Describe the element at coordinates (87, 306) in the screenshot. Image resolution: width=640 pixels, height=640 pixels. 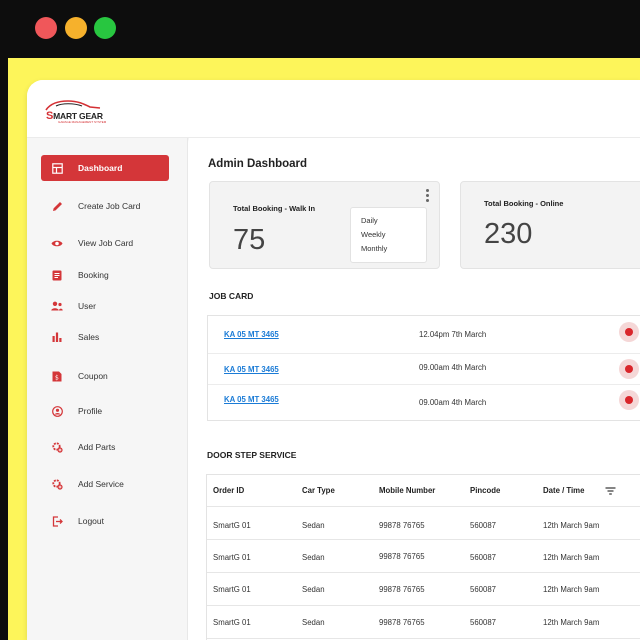
I see `sidebar-item-label: User` at that location.